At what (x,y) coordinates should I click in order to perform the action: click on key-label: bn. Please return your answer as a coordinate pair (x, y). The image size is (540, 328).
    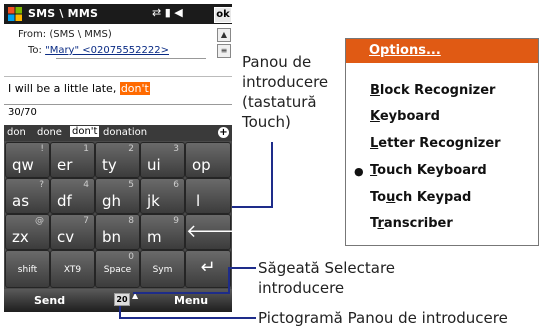
    Looking at the image, I should click on (112, 237).